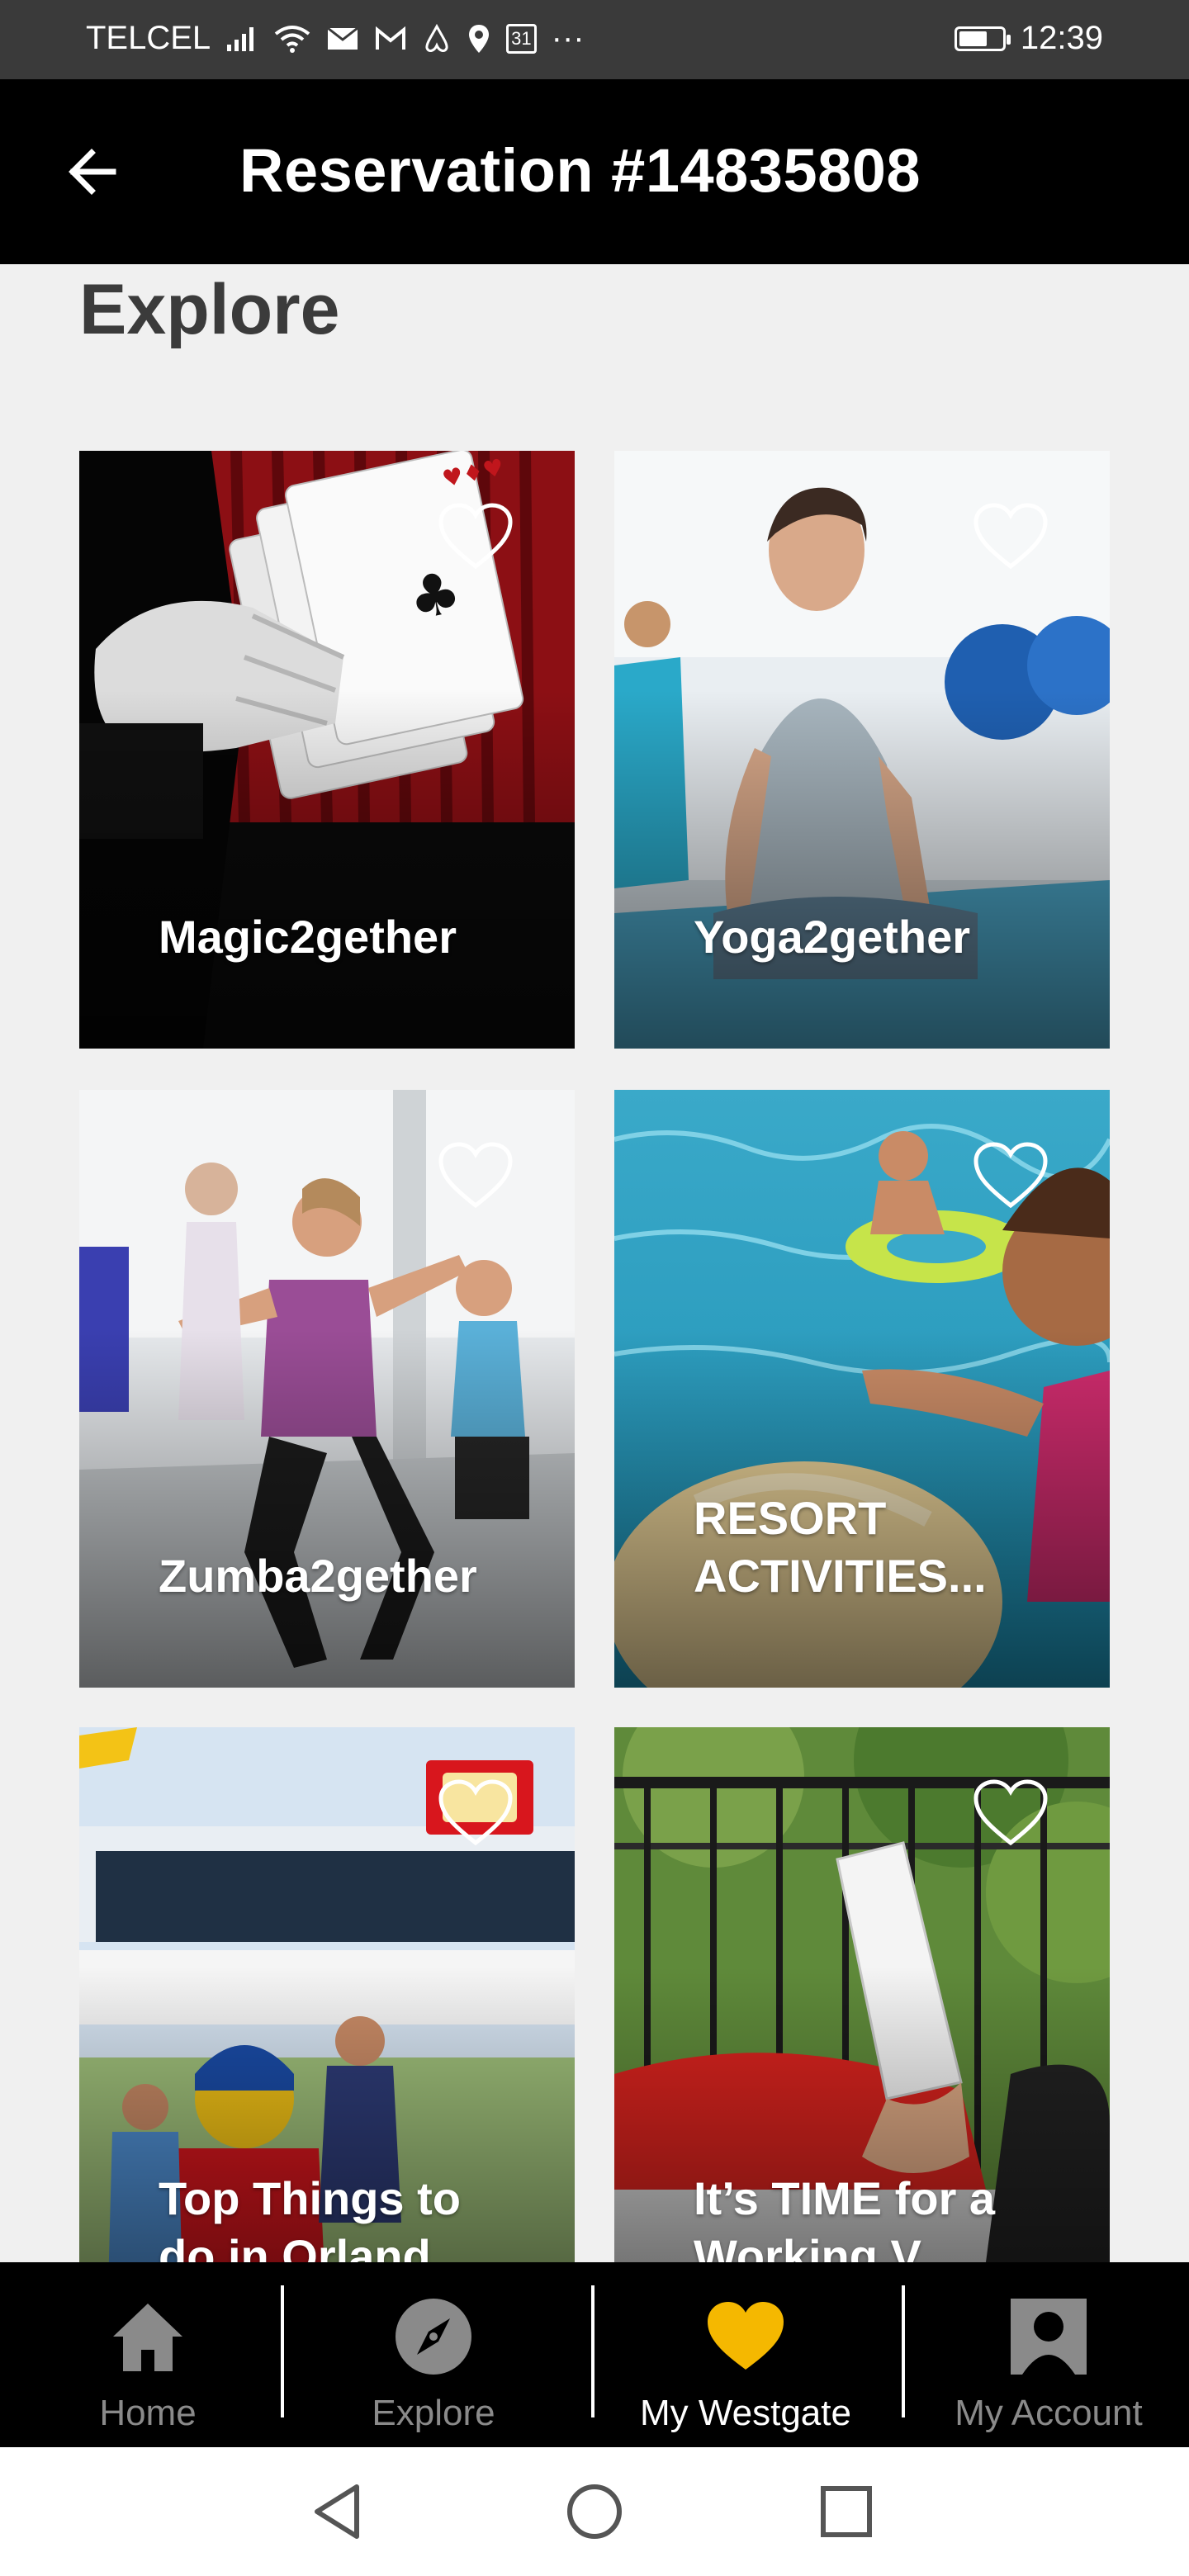  What do you see at coordinates (746, 2336) in the screenshot?
I see `heart-filled-icon` at bounding box center [746, 2336].